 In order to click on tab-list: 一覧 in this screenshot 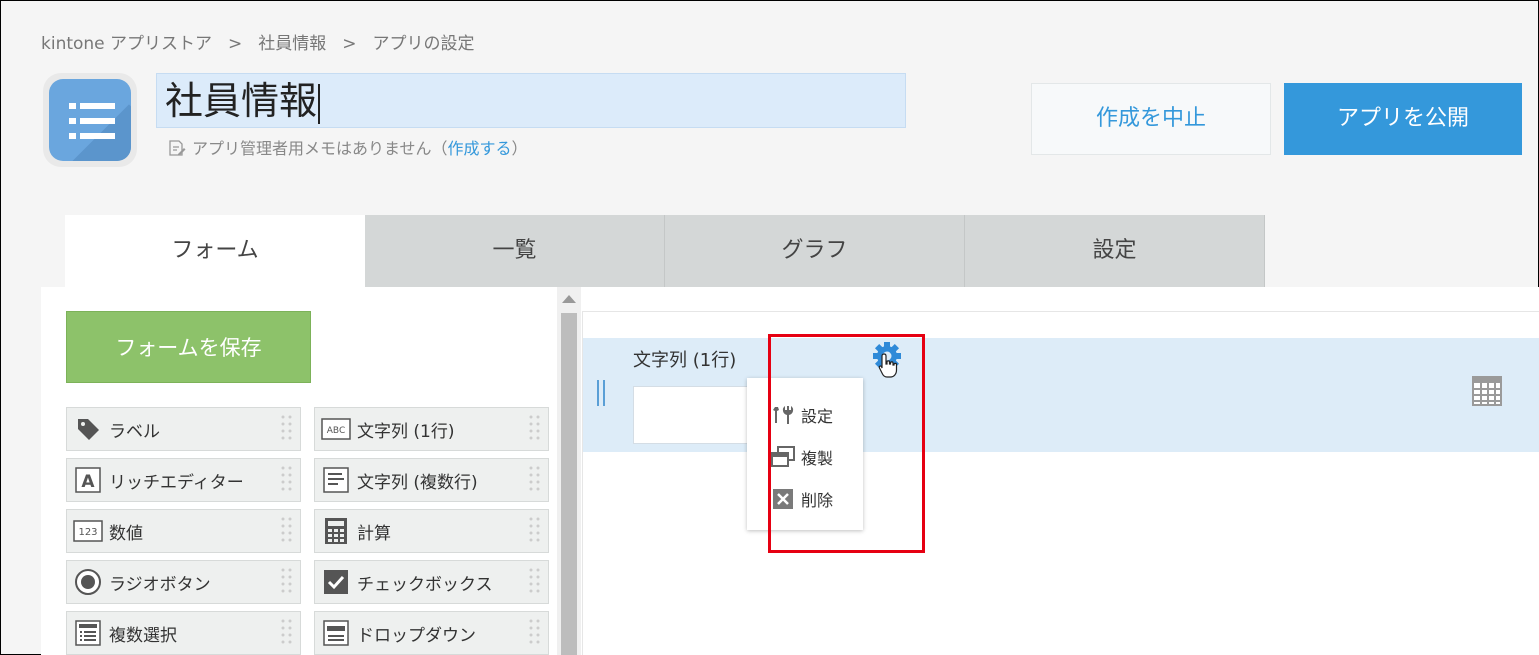, I will do `click(515, 252)`.